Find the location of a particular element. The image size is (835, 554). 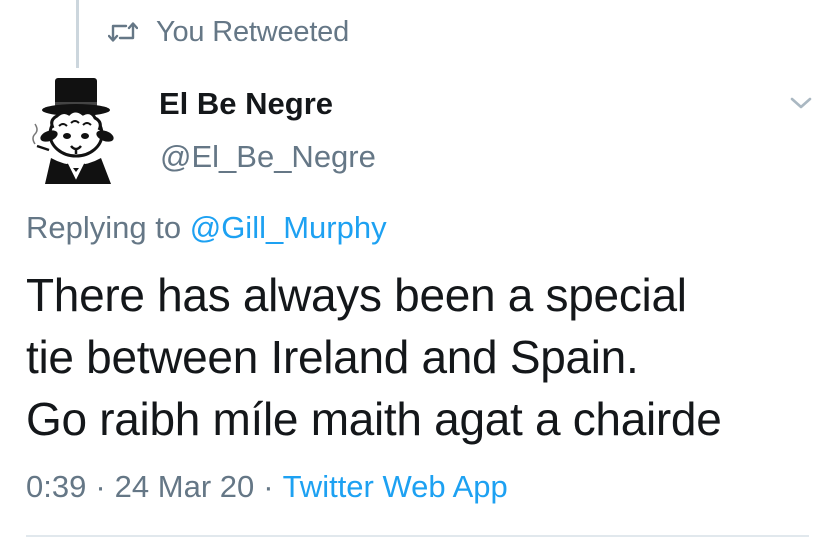

tweet-line: There has always been a special is located at coordinates (356, 295).